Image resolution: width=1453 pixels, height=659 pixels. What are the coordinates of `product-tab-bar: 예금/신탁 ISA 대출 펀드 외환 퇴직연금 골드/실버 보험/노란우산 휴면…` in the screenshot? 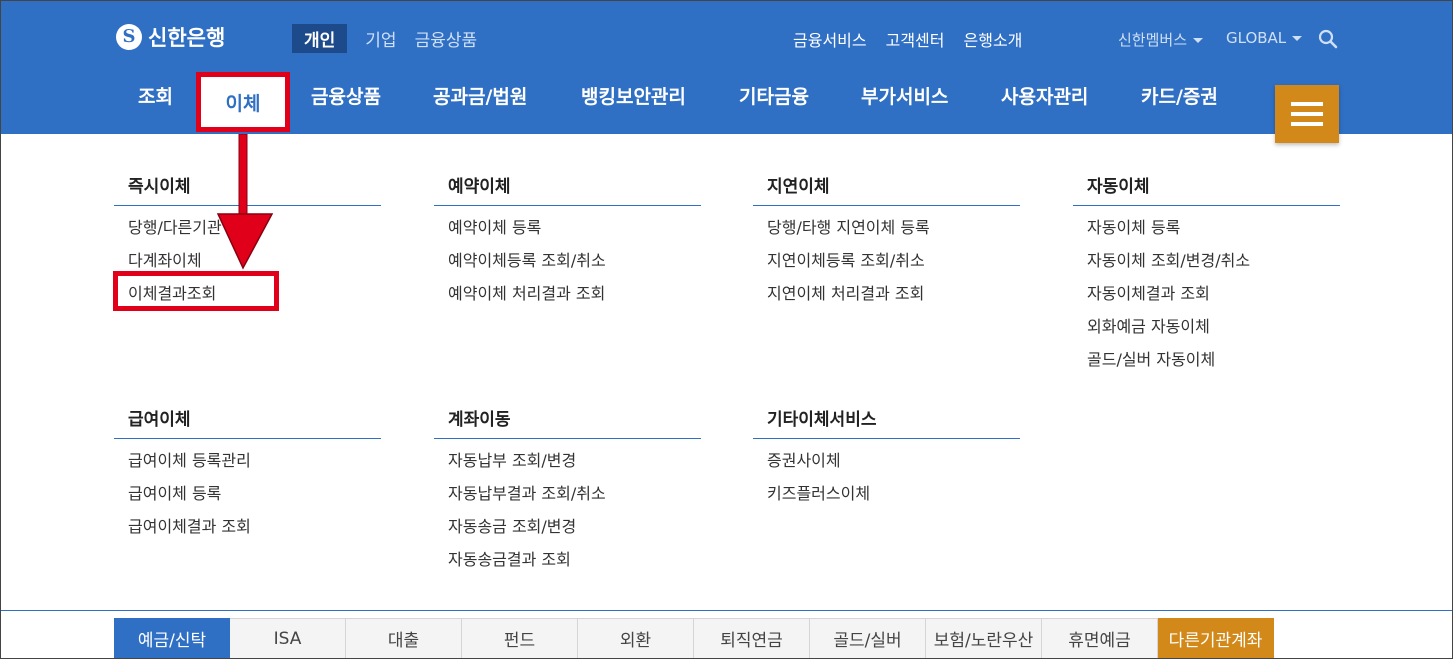 It's located at (694, 638).